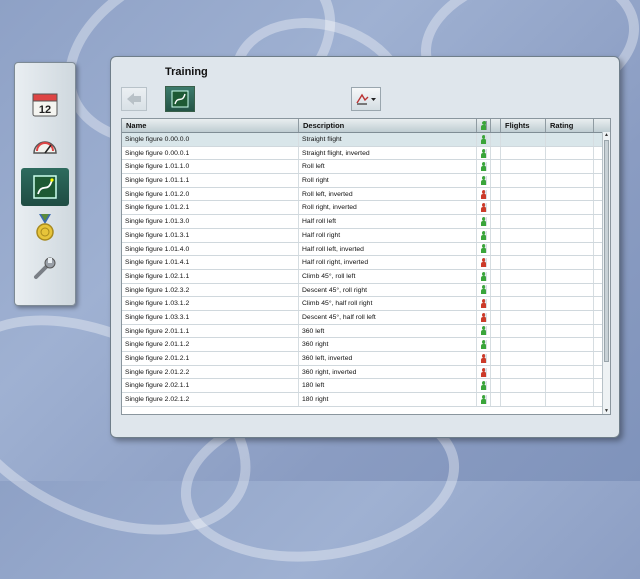  Describe the element at coordinates (210, 290) in the screenshot. I see `row-name: Single figure 1.02.3.2` at that location.